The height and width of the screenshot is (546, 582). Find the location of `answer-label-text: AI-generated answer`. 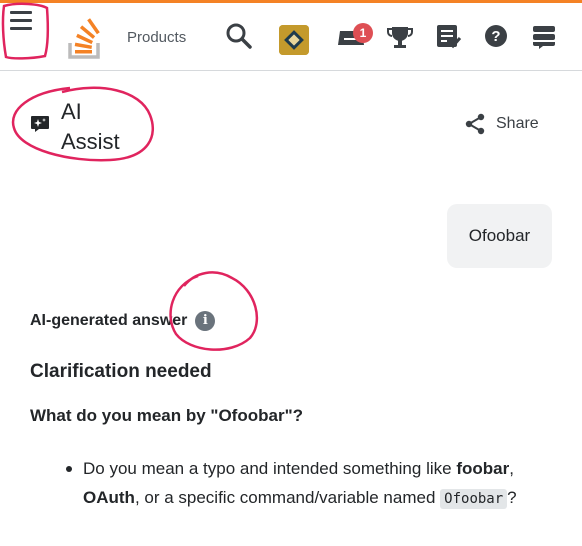

answer-label-text: AI-generated answer is located at coordinates (109, 320).